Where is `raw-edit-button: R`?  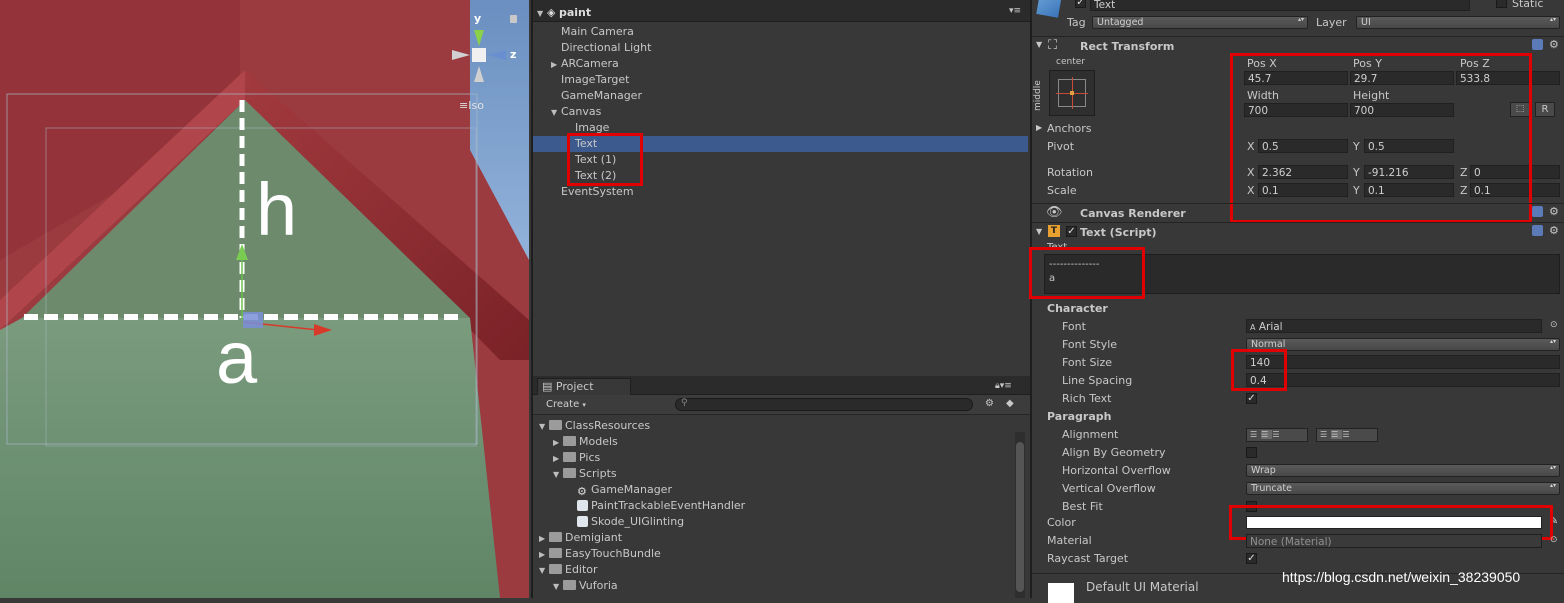 raw-edit-button: R is located at coordinates (1545, 109).